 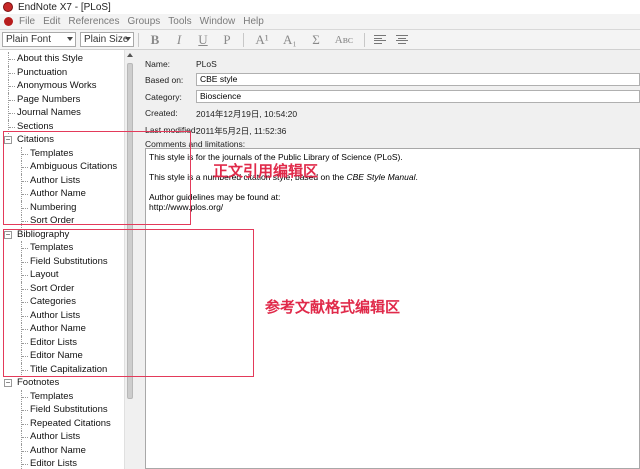 What do you see at coordinates (247, 114) in the screenshot?
I see `created-value: 2014年12月19日, 10:54:20` at bounding box center [247, 114].